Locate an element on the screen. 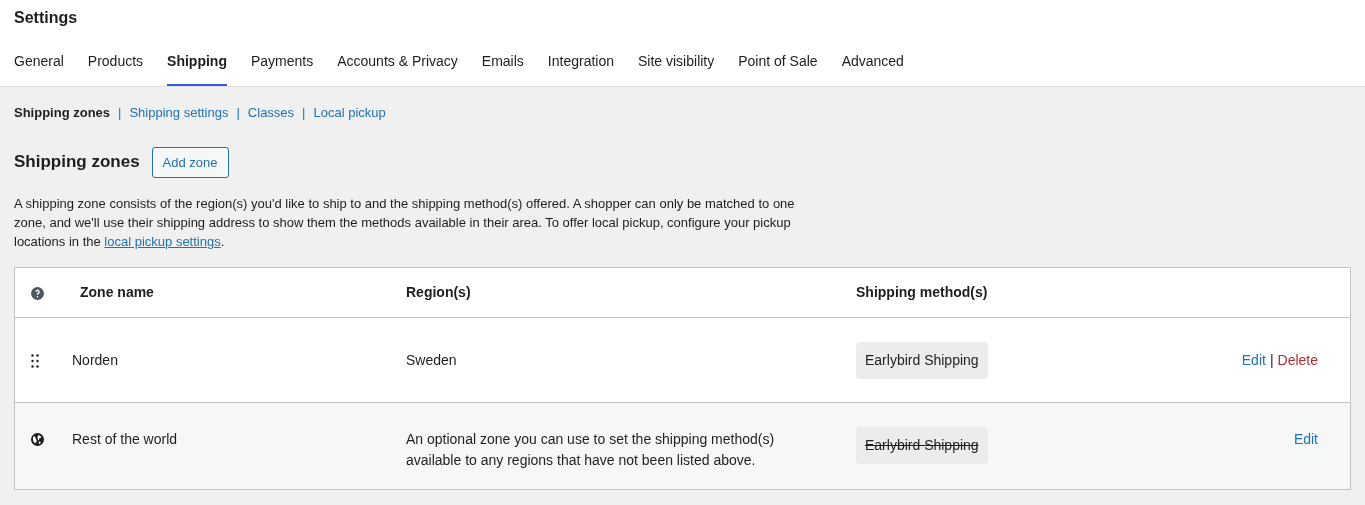  settings-tab: Integration is located at coordinates (580, 69).